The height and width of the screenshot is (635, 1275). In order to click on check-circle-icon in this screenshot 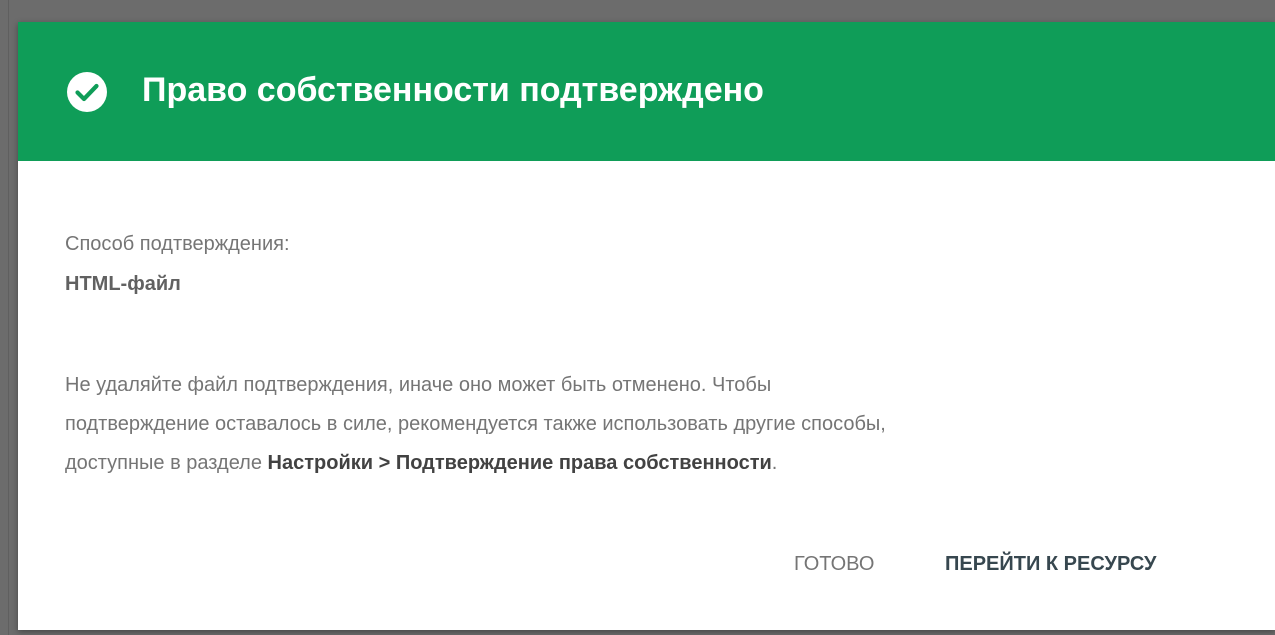, I will do `click(87, 92)`.